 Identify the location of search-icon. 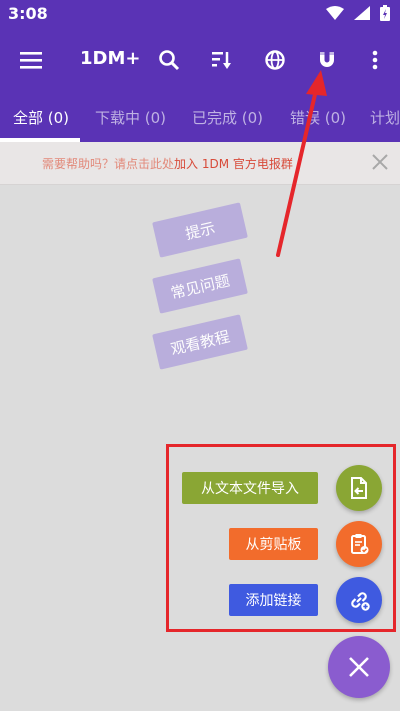
(169, 60).